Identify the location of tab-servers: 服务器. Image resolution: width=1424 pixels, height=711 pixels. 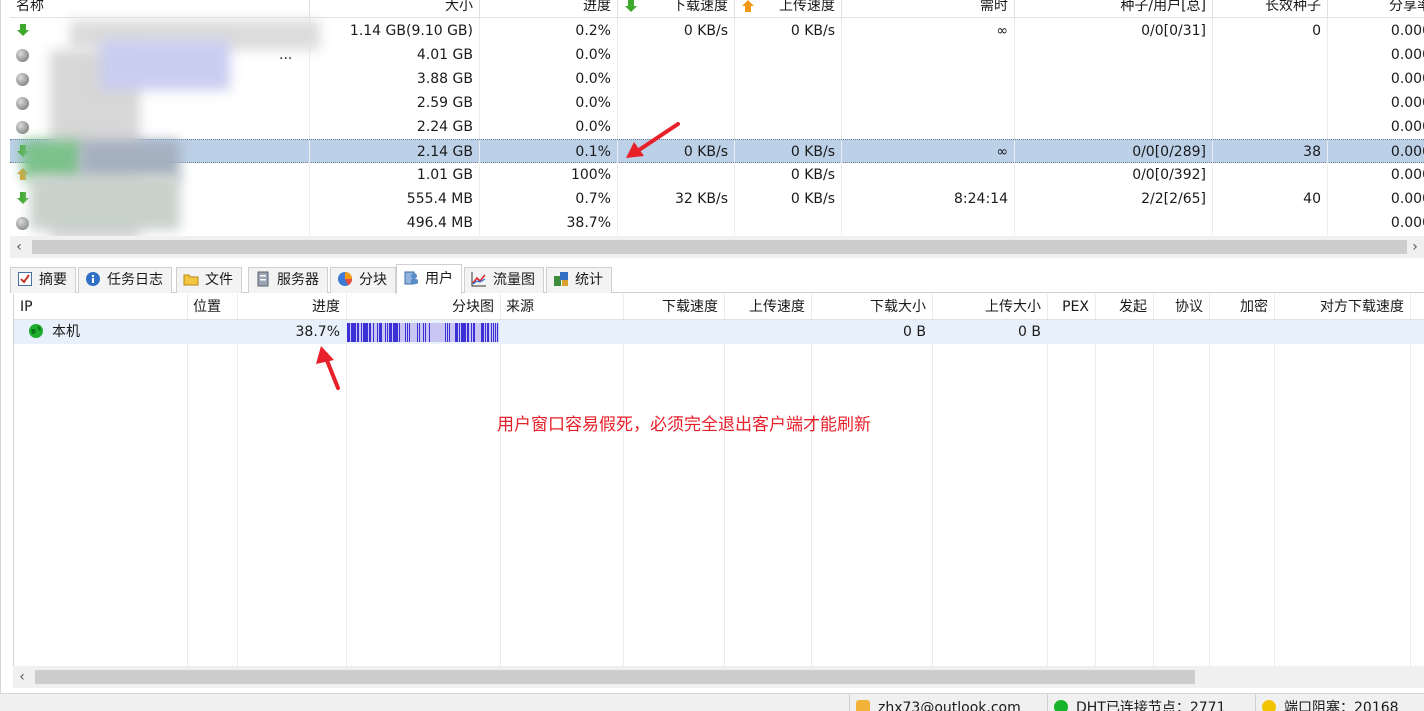
(288, 280).